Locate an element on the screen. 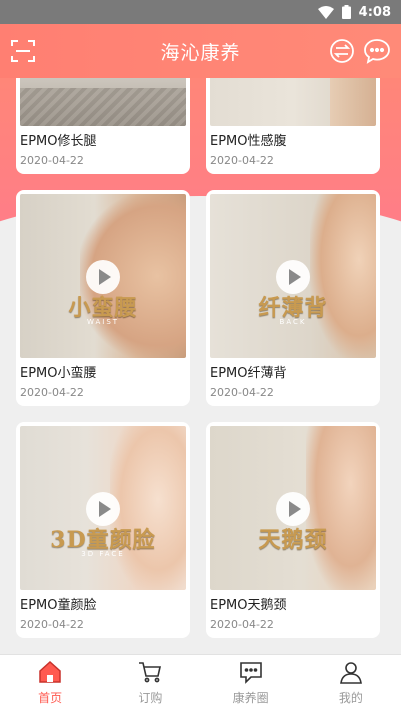 This screenshot has height=710, width=401. video-card: 小蛮腰 WAIST EPMO小蛮腰 2020-04-22 is located at coordinates (103, 298).